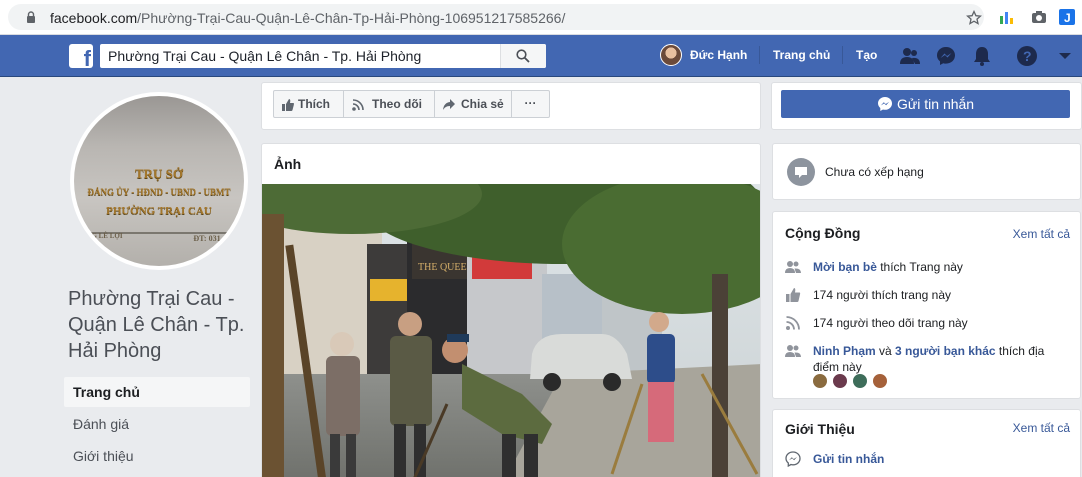  Describe the element at coordinates (974, 18) in the screenshot. I see `bookmark-star-icon` at that location.